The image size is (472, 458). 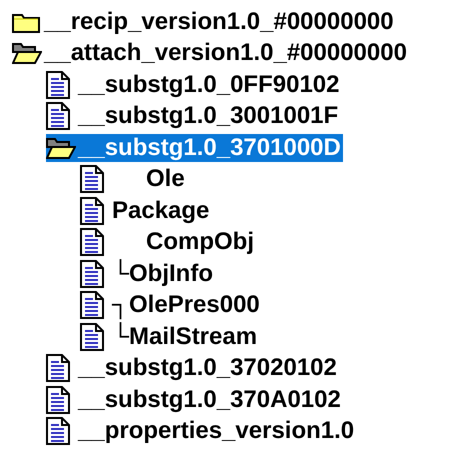 I want to click on tree-item: __substg1.0_370A0102, so click(x=209, y=400).